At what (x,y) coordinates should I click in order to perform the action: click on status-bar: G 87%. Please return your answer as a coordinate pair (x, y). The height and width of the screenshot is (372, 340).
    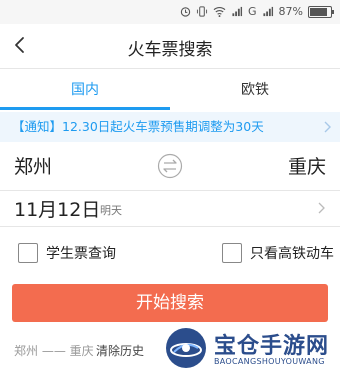
    Looking at the image, I should click on (170, 12).